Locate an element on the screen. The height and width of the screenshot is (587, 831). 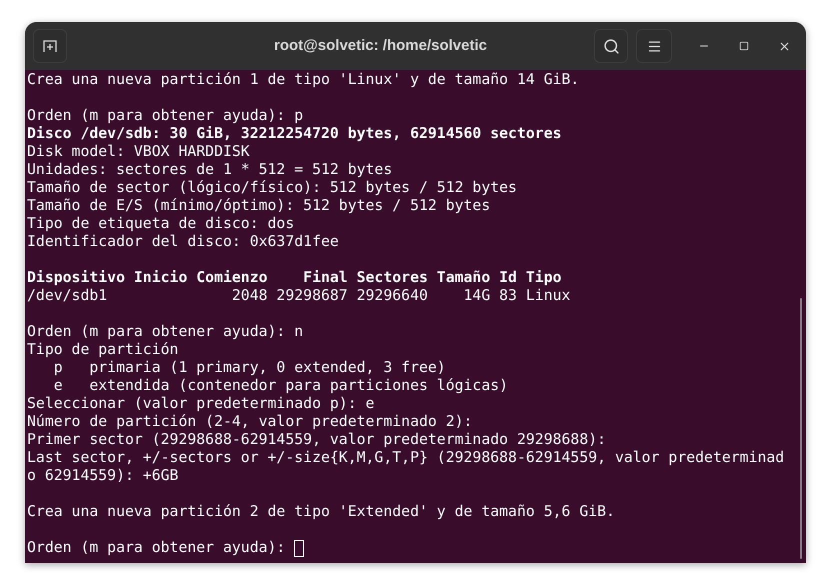
terminal-line: o 62914559): +6GB is located at coordinates (103, 476).